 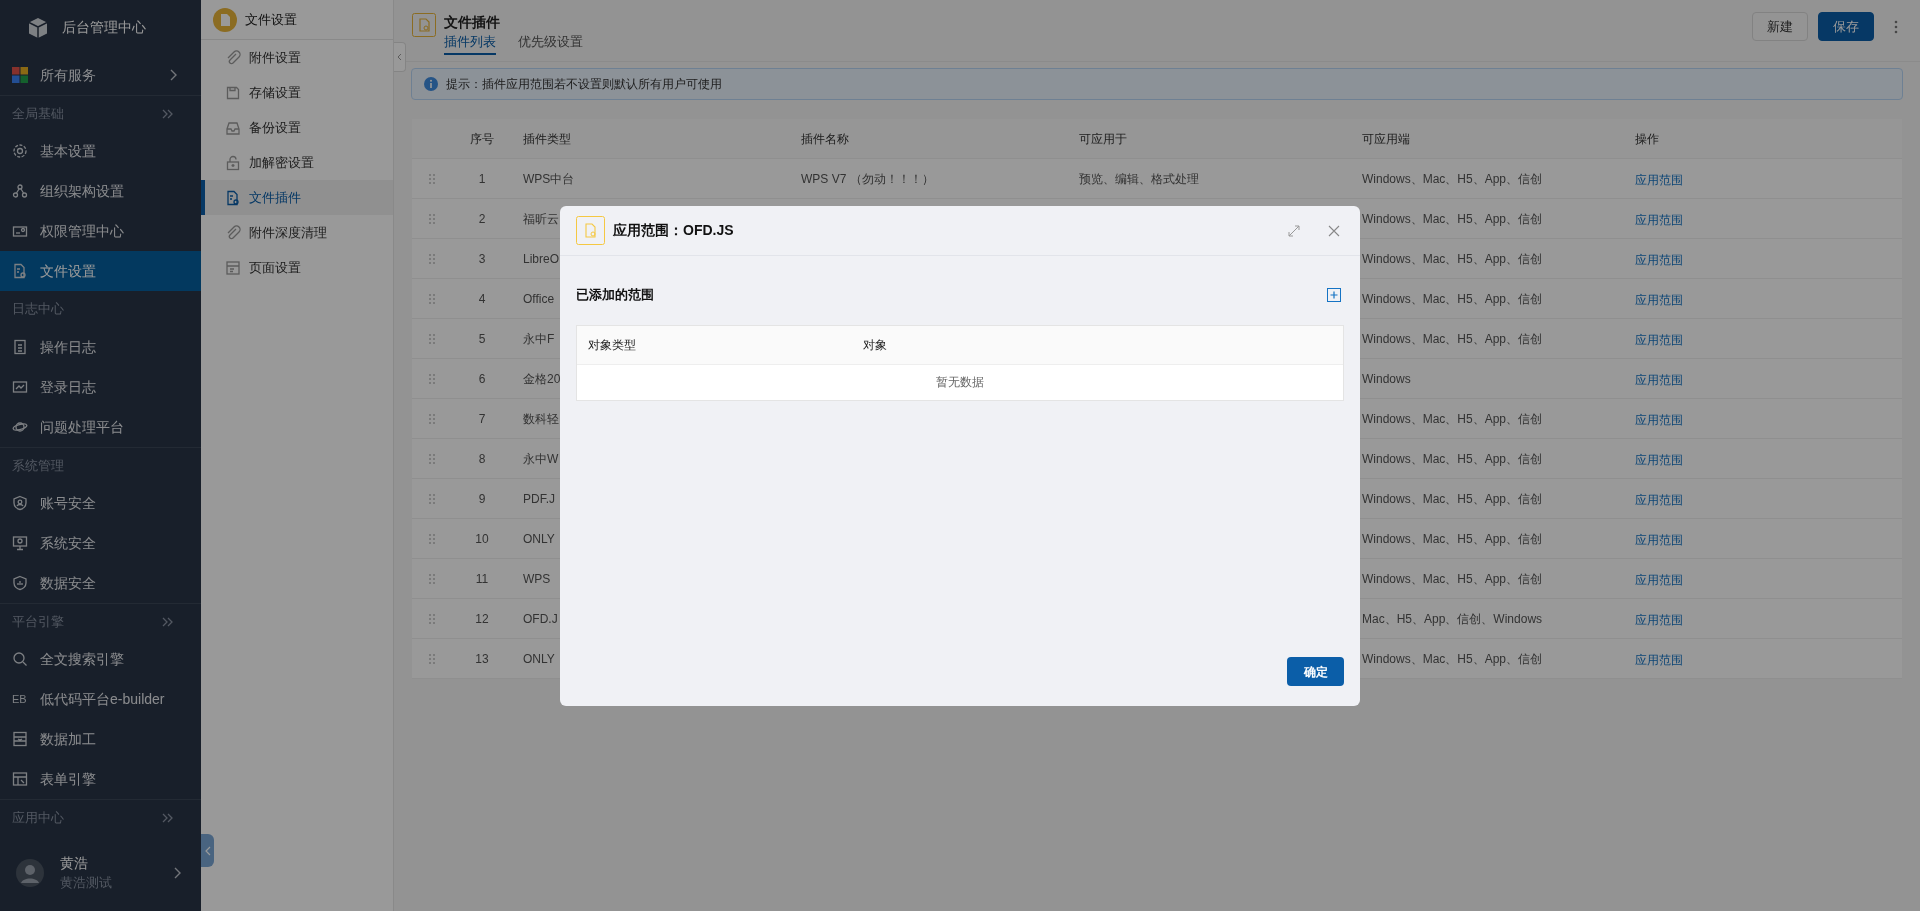 What do you see at coordinates (400, 57) in the screenshot?
I see `collapse-tab` at bounding box center [400, 57].